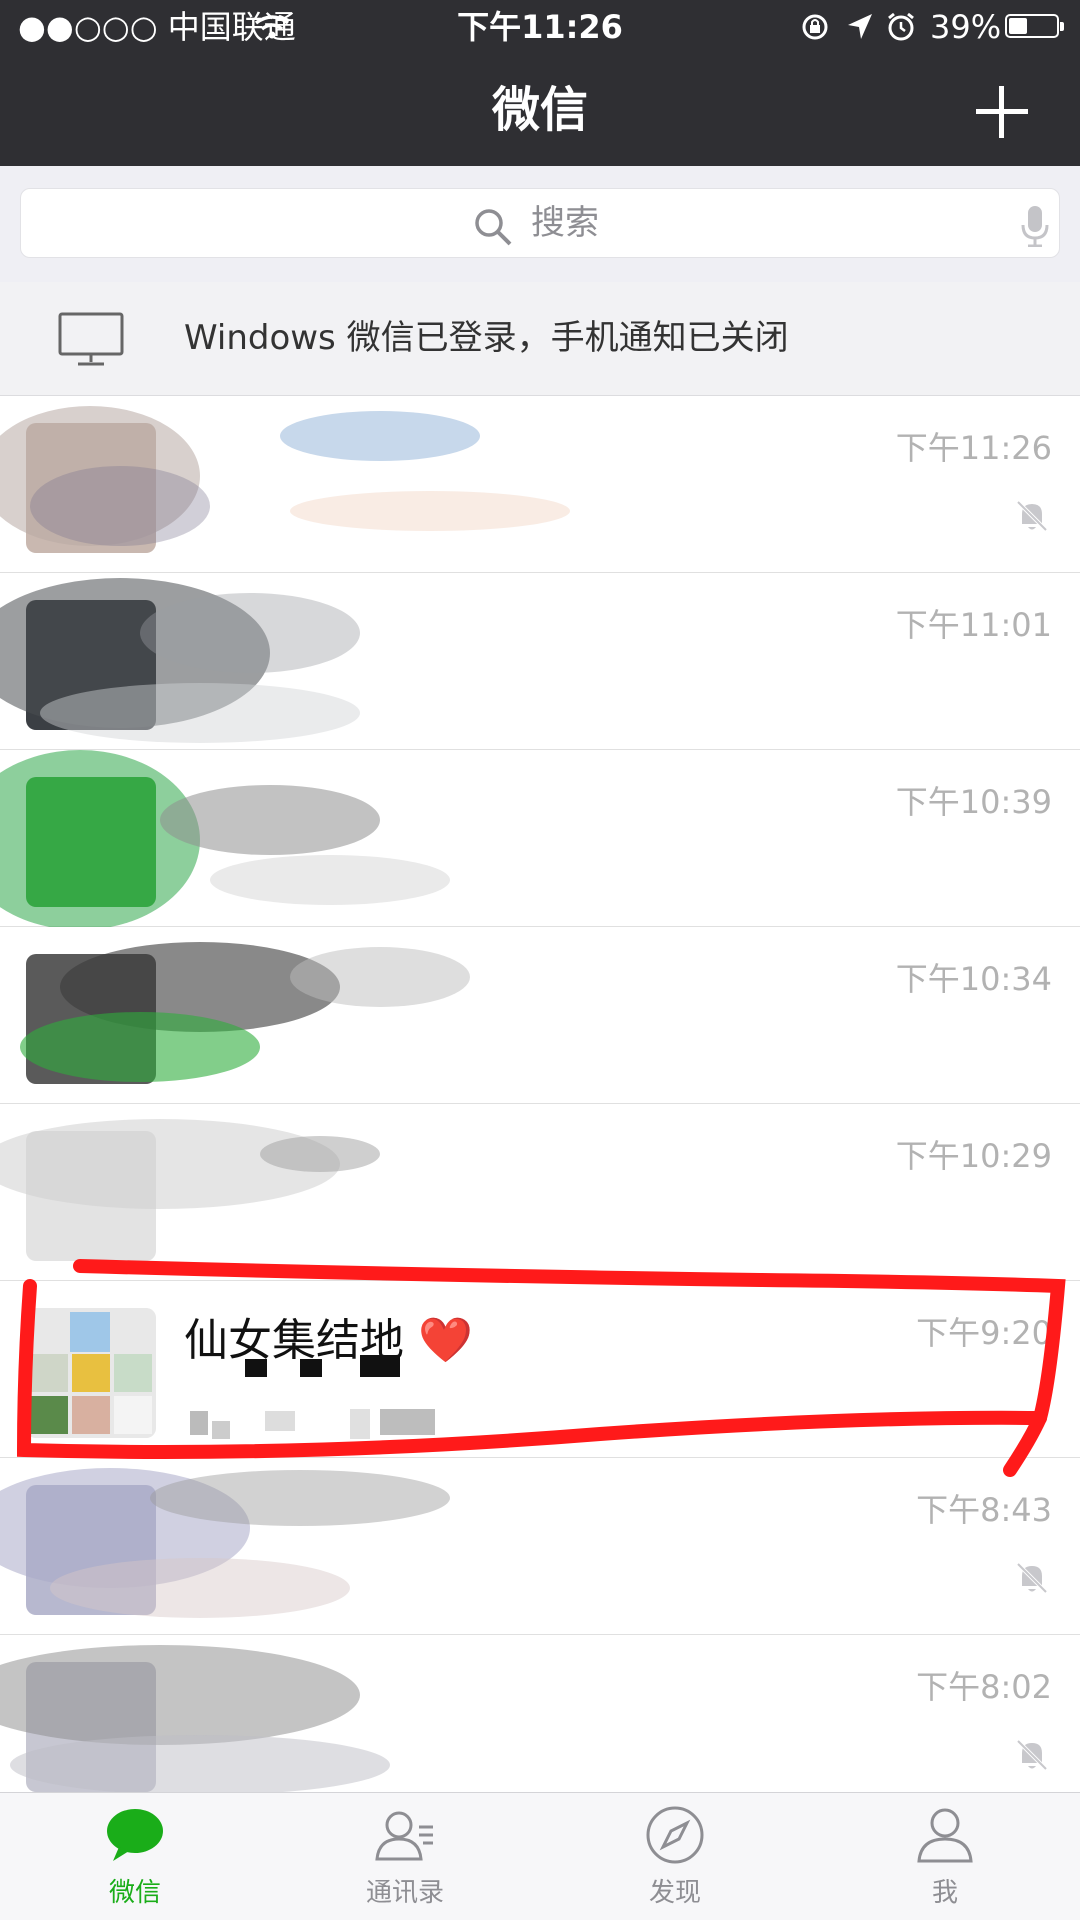 Image resolution: width=1080 pixels, height=1921 pixels. Describe the element at coordinates (540, 661) in the screenshot. I see `chat-row: 下午11:01` at that location.